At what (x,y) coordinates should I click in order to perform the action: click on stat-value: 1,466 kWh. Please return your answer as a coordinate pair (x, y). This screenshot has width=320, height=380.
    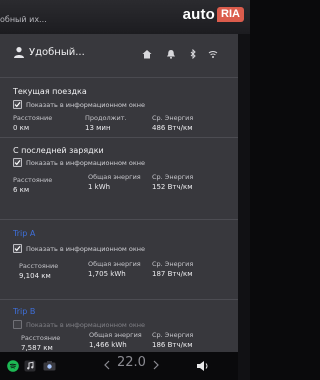
    Looking at the image, I should click on (108, 345).